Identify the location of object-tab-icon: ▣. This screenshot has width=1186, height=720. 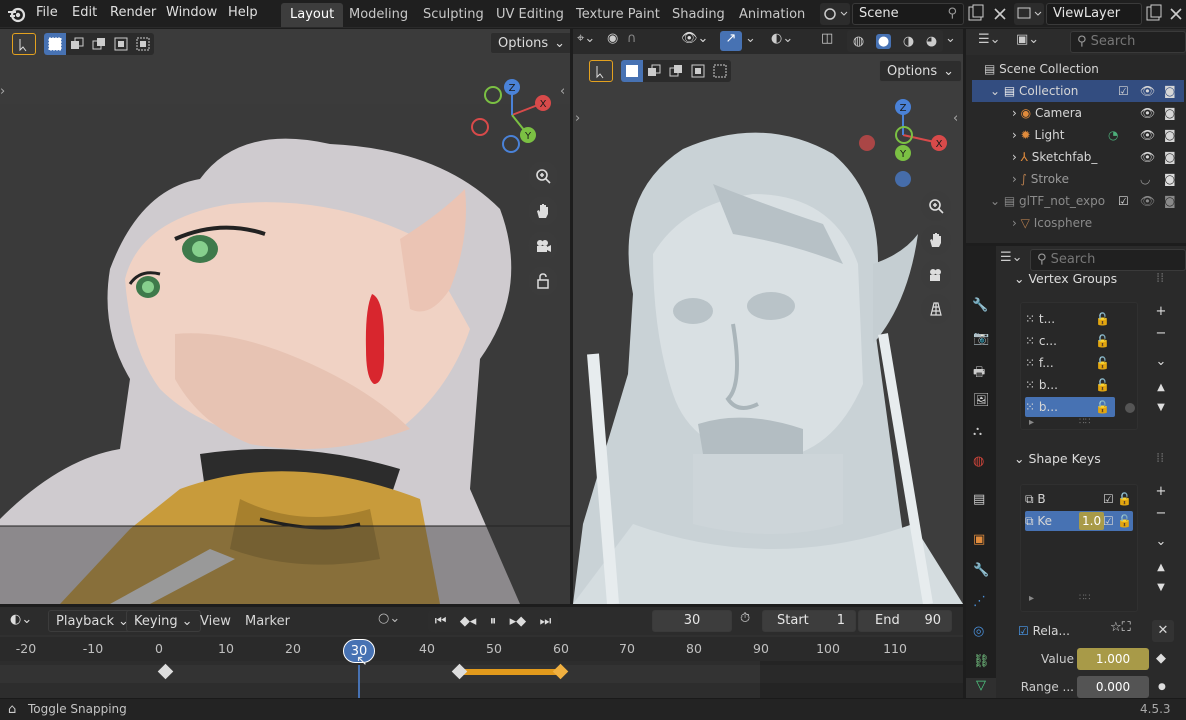
(979, 539).